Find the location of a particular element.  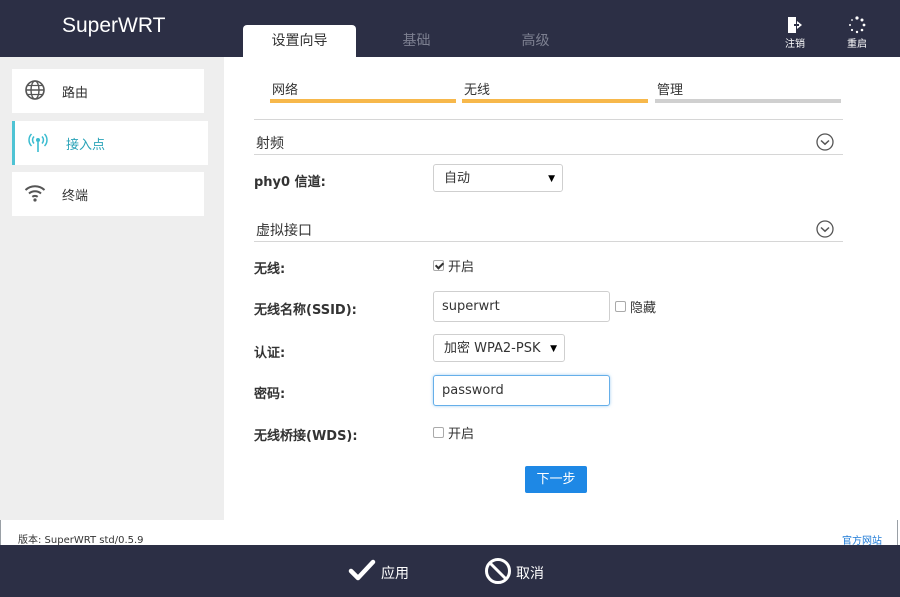

logout-button: 注销 is located at coordinates (795, 33).